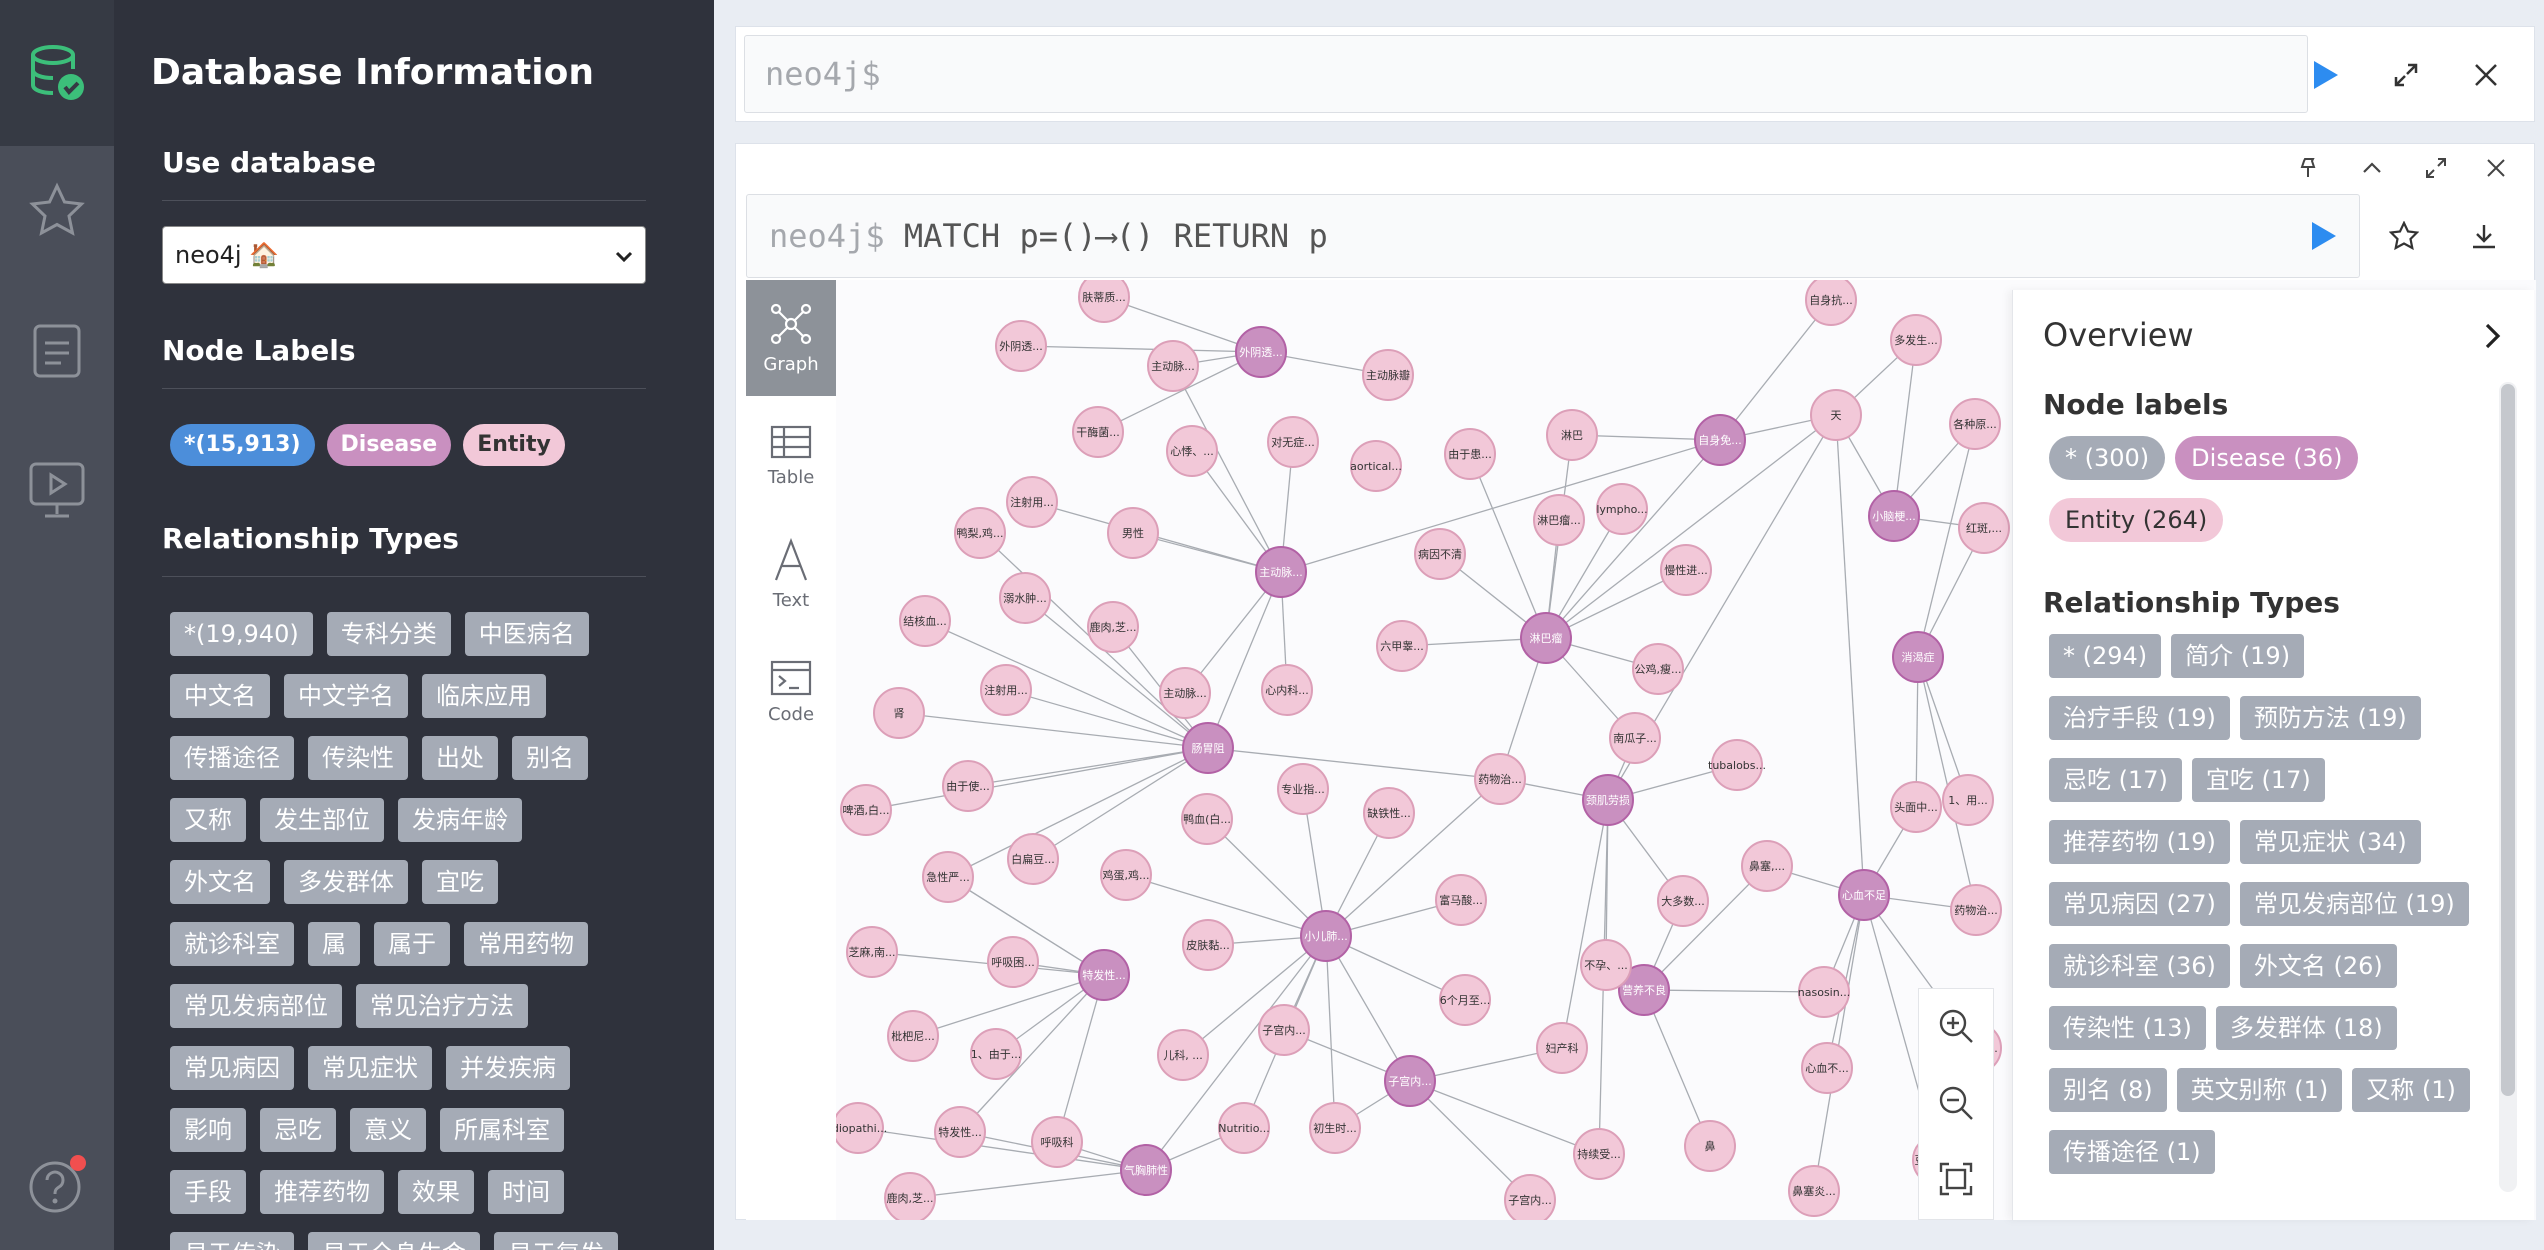 The image size is (2544, 1250). What do you see at coordinates (550, 758) in the screenshot?
I see `relationship-type-tag: 别名` at bounding box center [550, 758].